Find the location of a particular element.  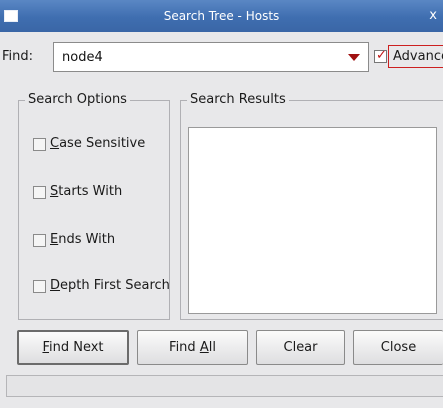

ends-with-label: Ends With is located at coordinates (82, 239).